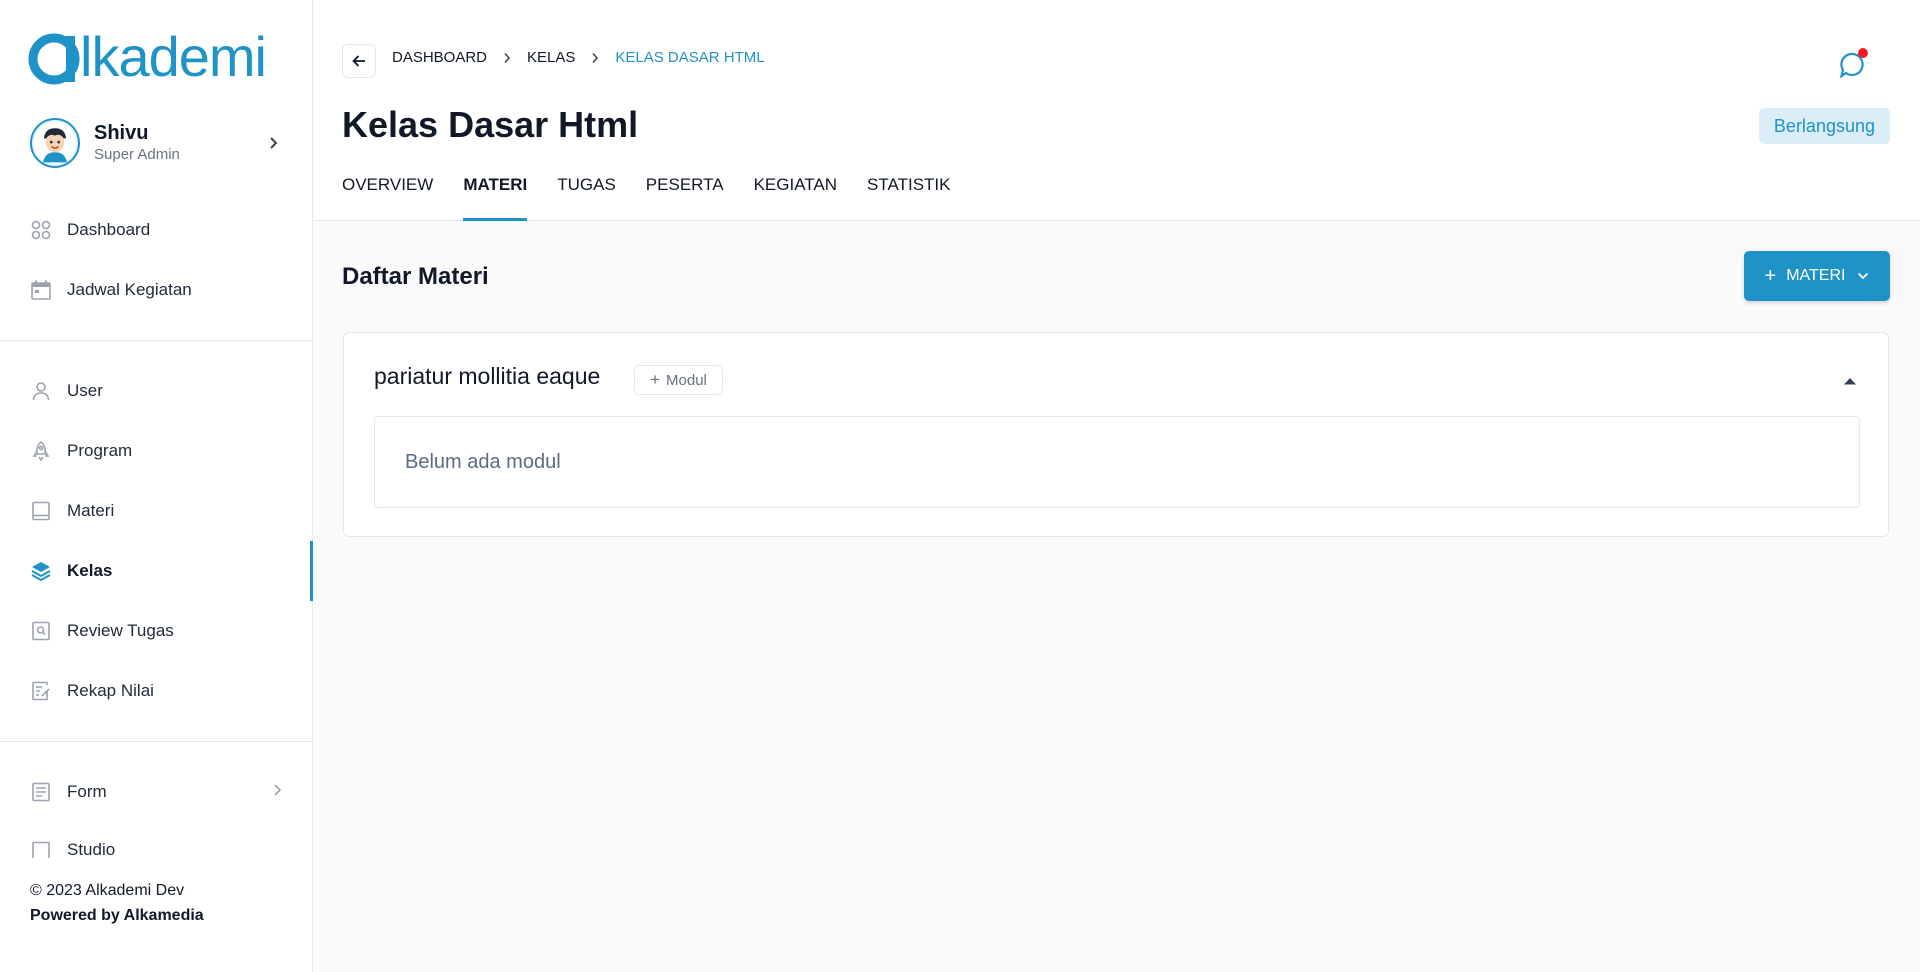  Describe the element at coordinates (156, 451) in the screenshot. I see `sidebar-item-program: Program` at that location.